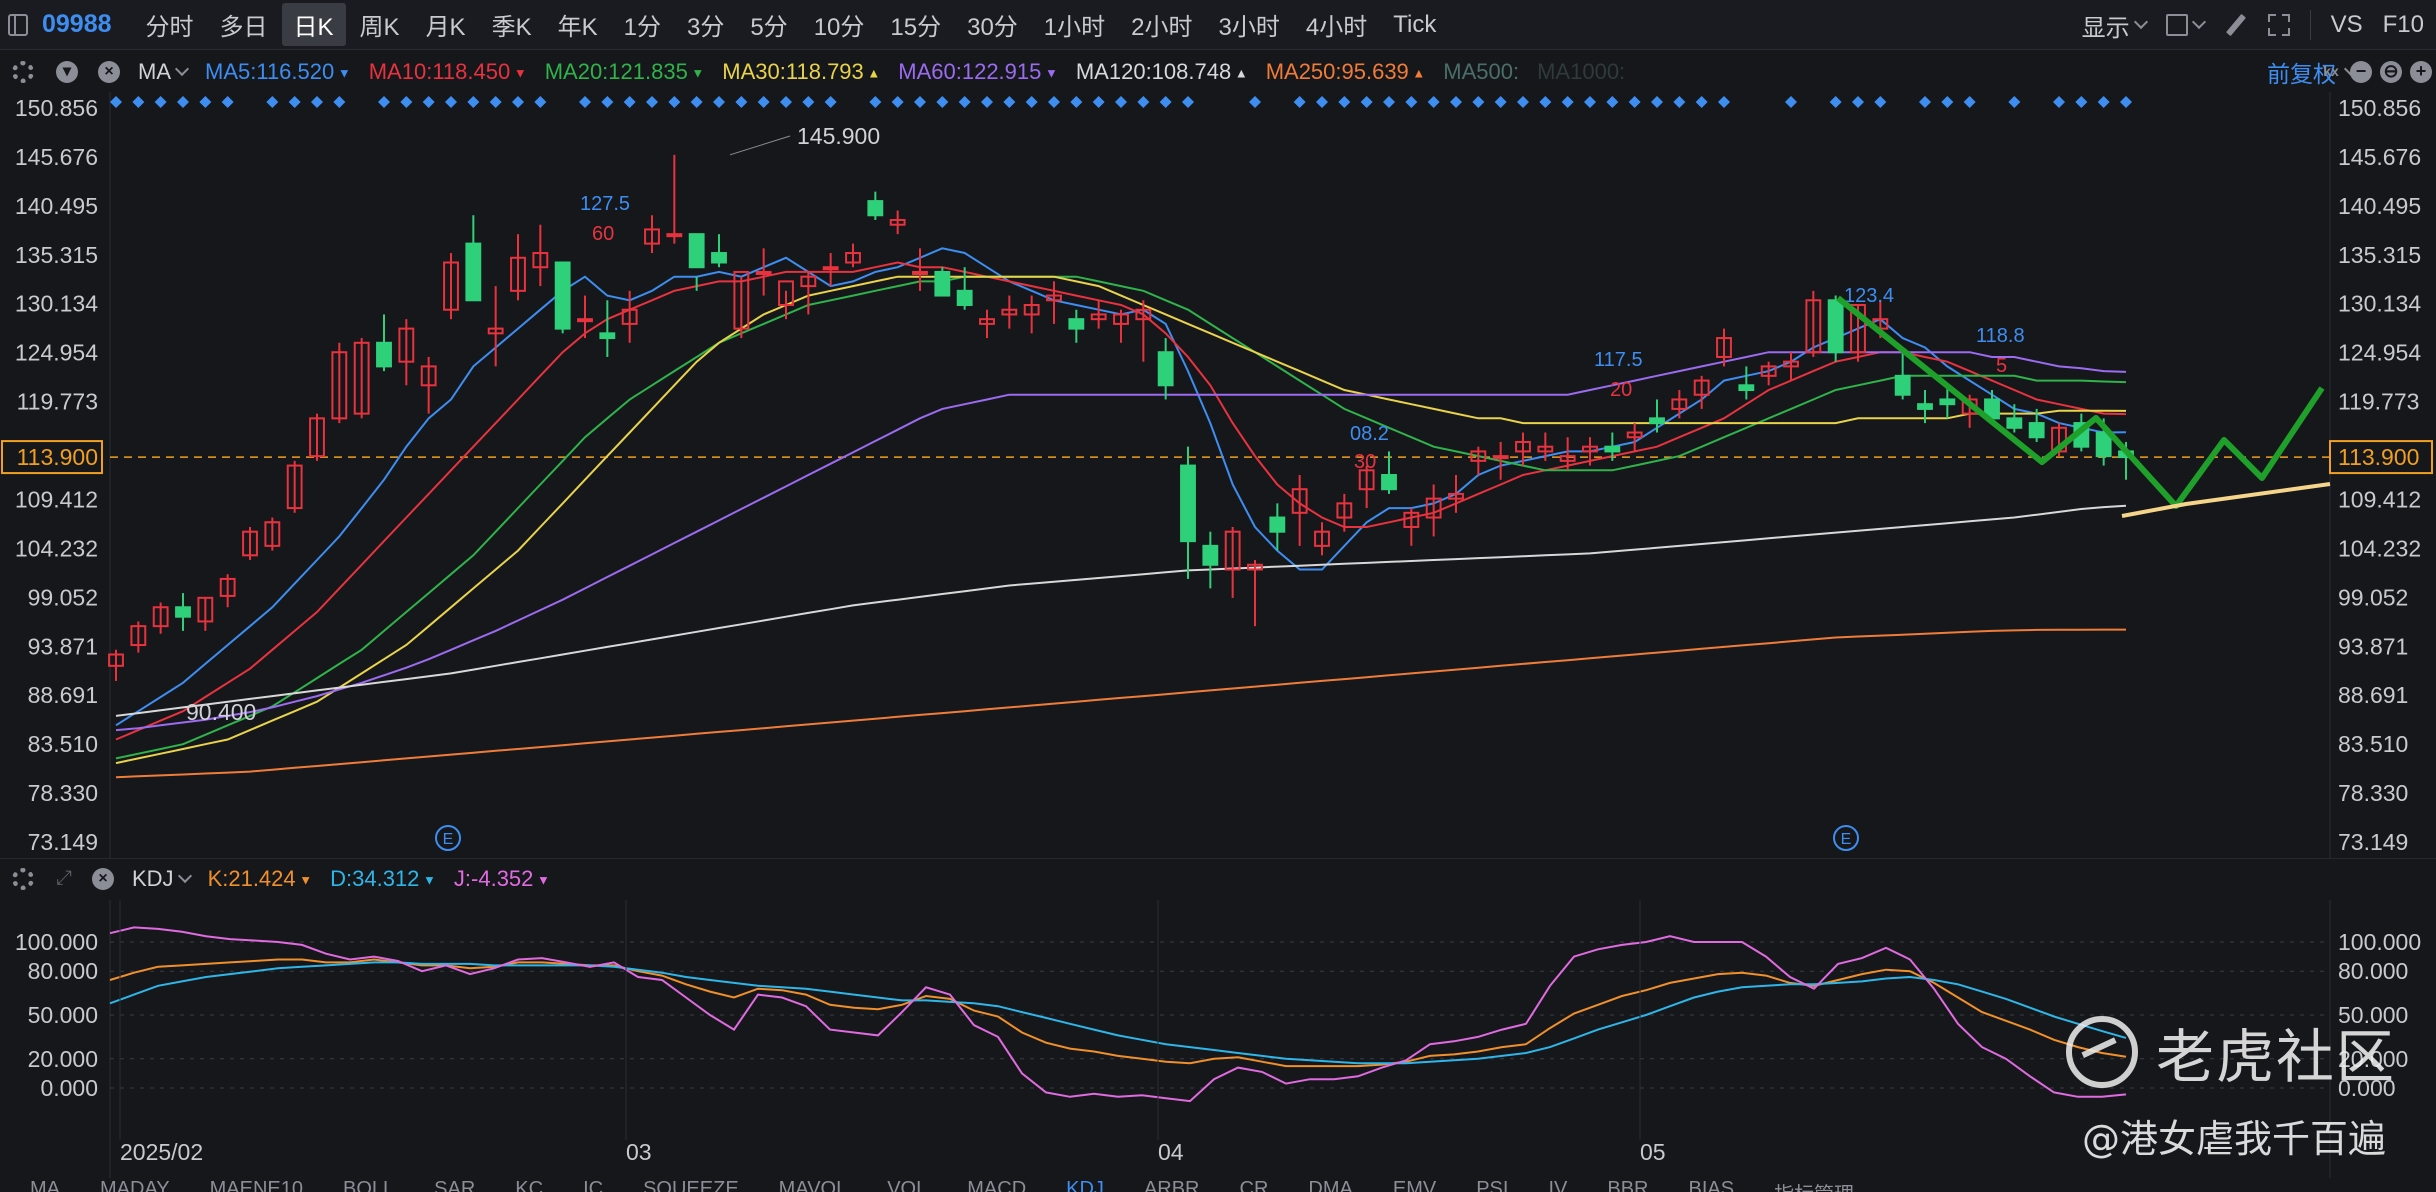  Describe the element at coordinates (2403, 25) in the screenshot. I see `f10-button: F10` at that location.